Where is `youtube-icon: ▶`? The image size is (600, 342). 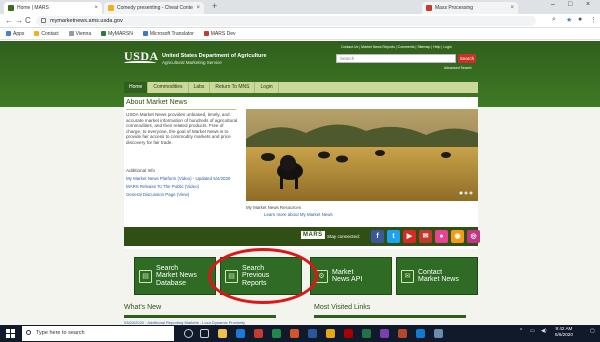
youtube-icon: ▶ is located at coordinates (409, 236).